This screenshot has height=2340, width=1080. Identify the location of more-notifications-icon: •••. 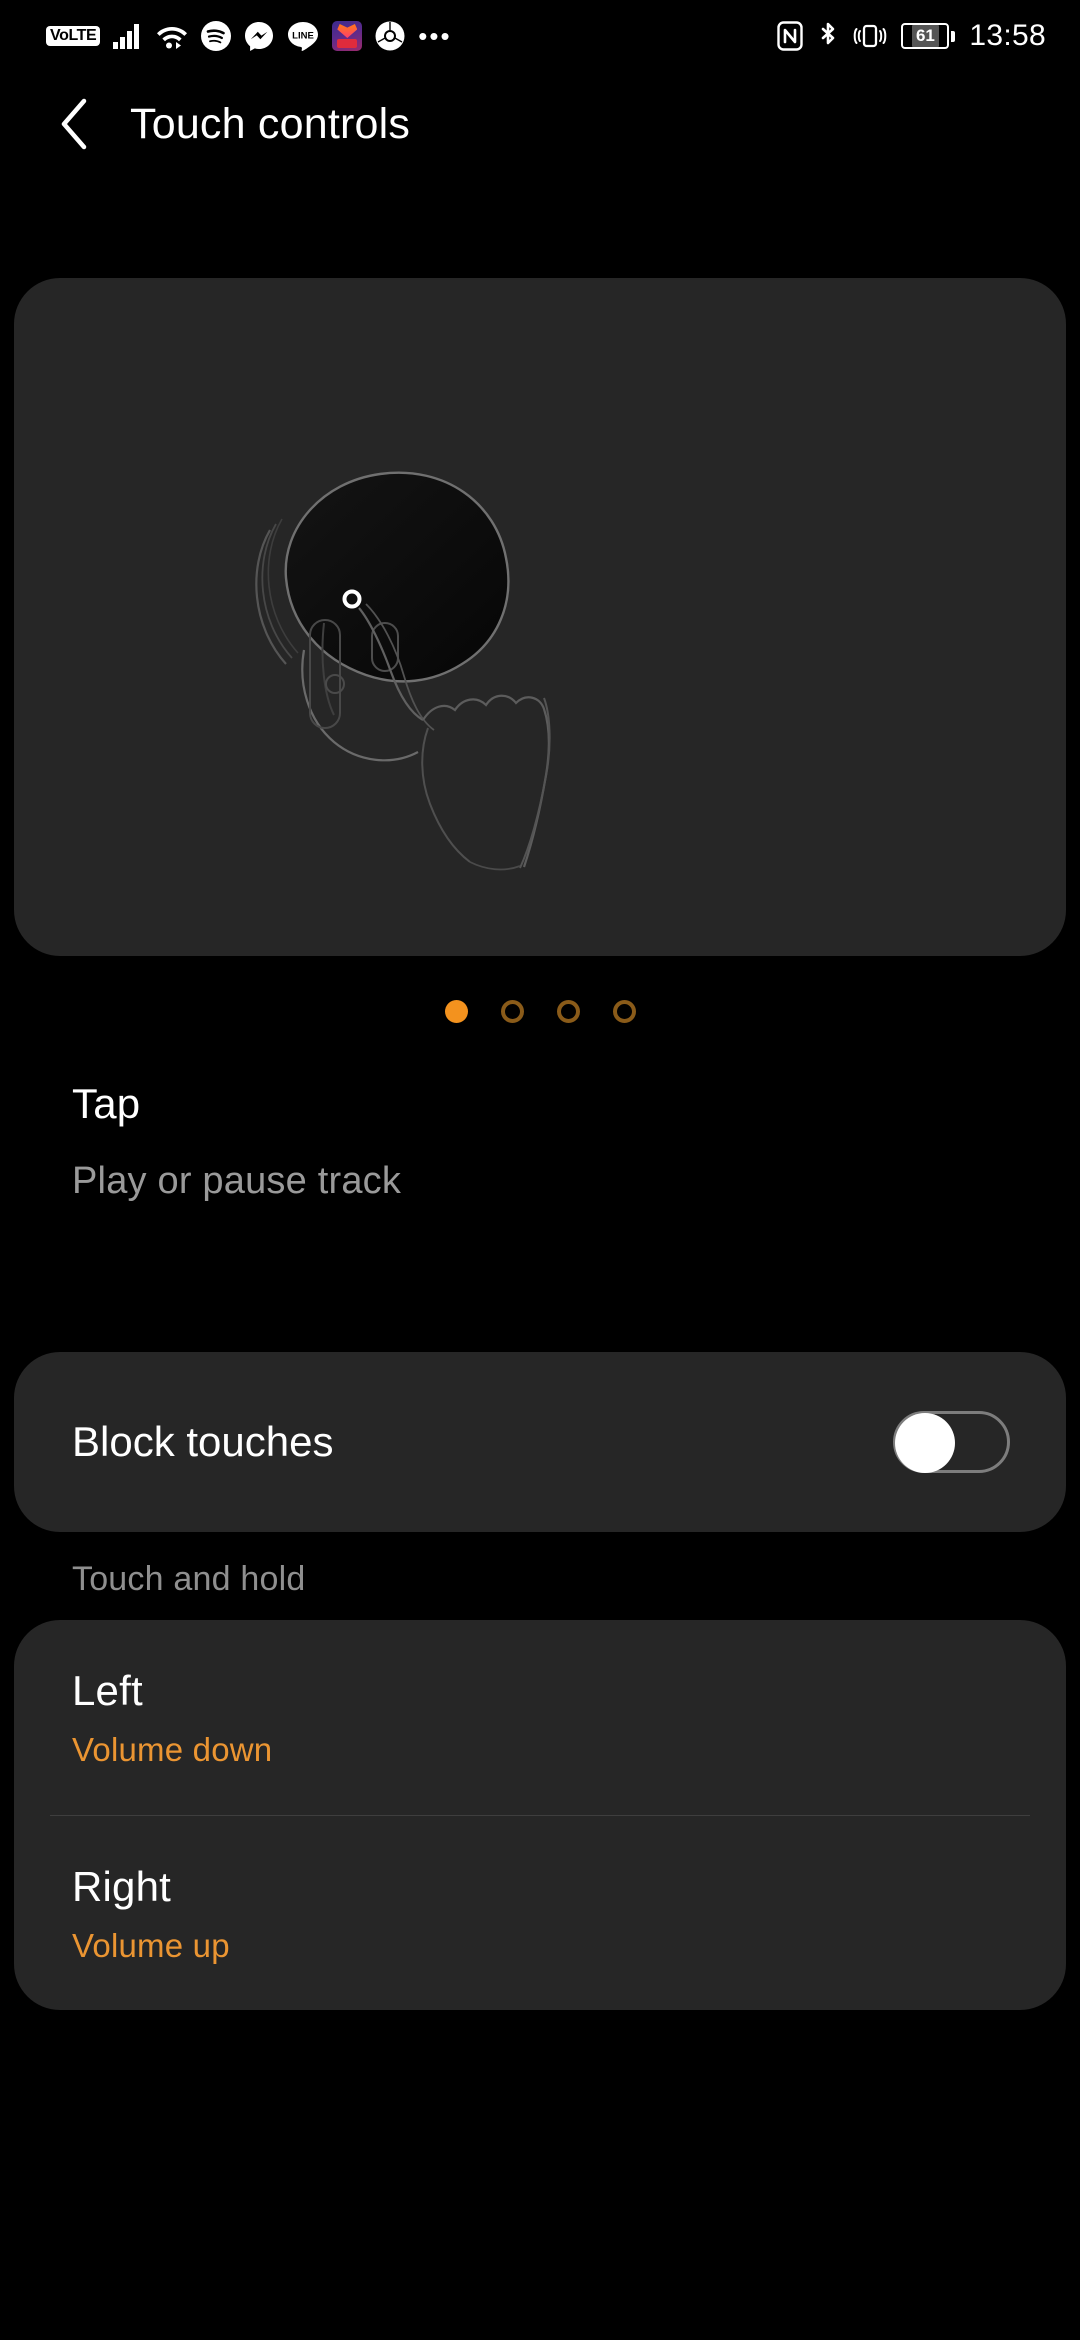
(435, 35).